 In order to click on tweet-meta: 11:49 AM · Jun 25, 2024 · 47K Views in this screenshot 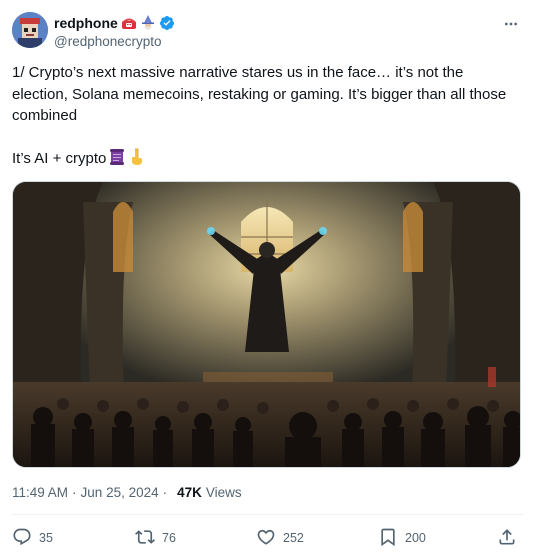, I will do `click(127, 492)`.